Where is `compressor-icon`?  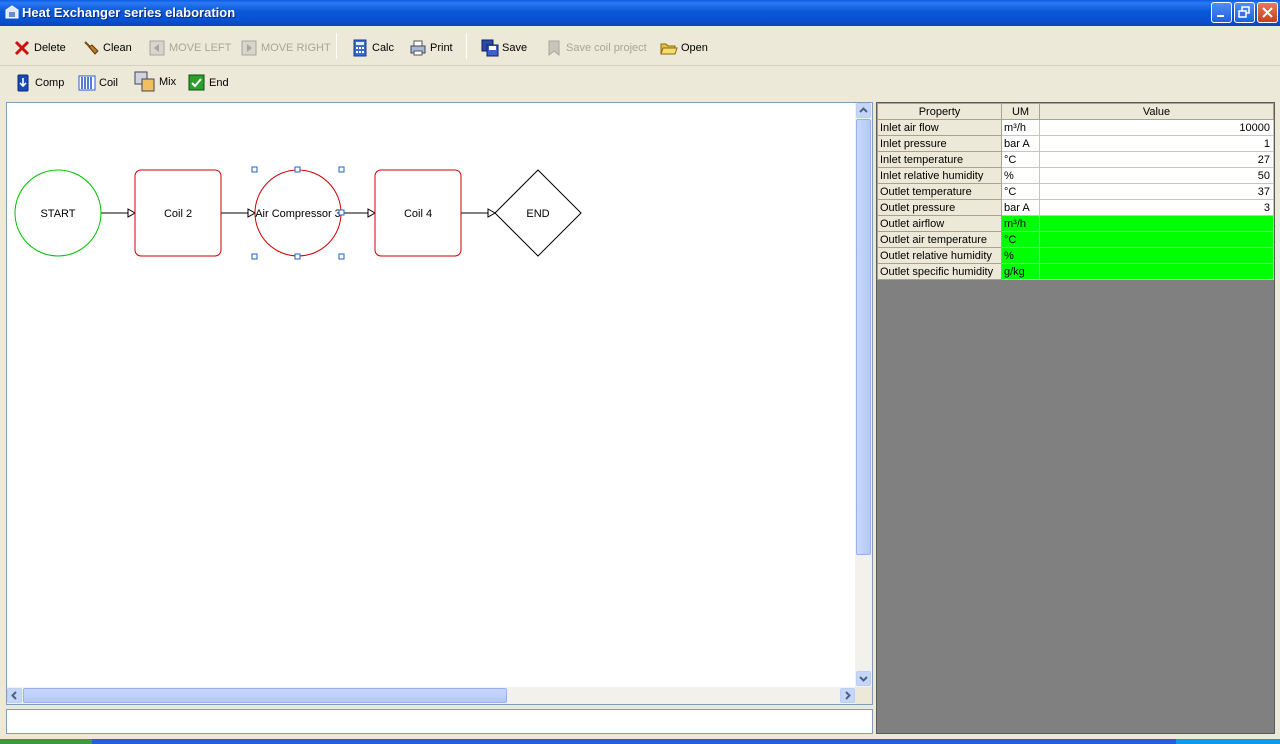
compressor-icon is located at coordinates (23, 83).